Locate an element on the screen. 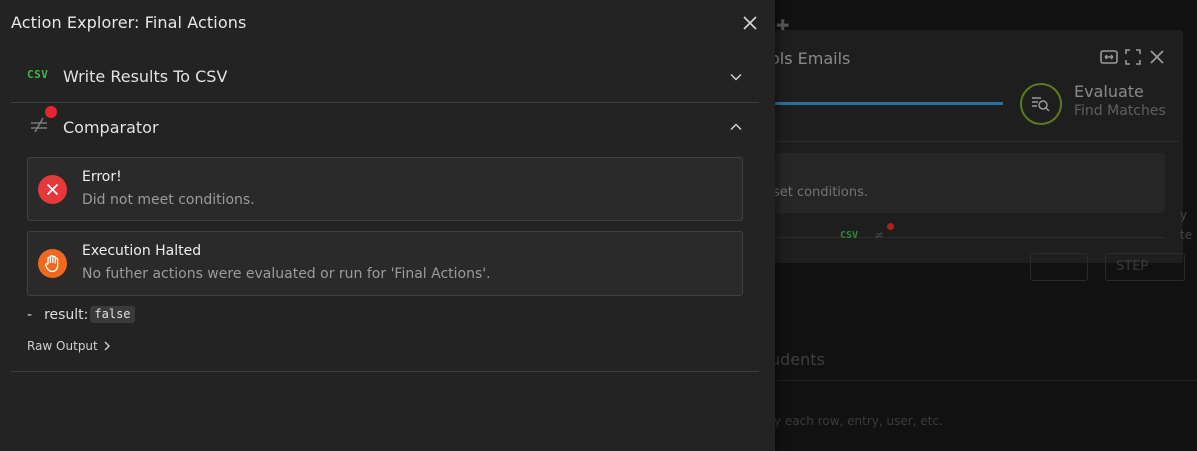 Image resolution: width=1197 pixels, height=451 pixels. error-card: Error! Did not meet conditions. is located at coordinates (385, 189).